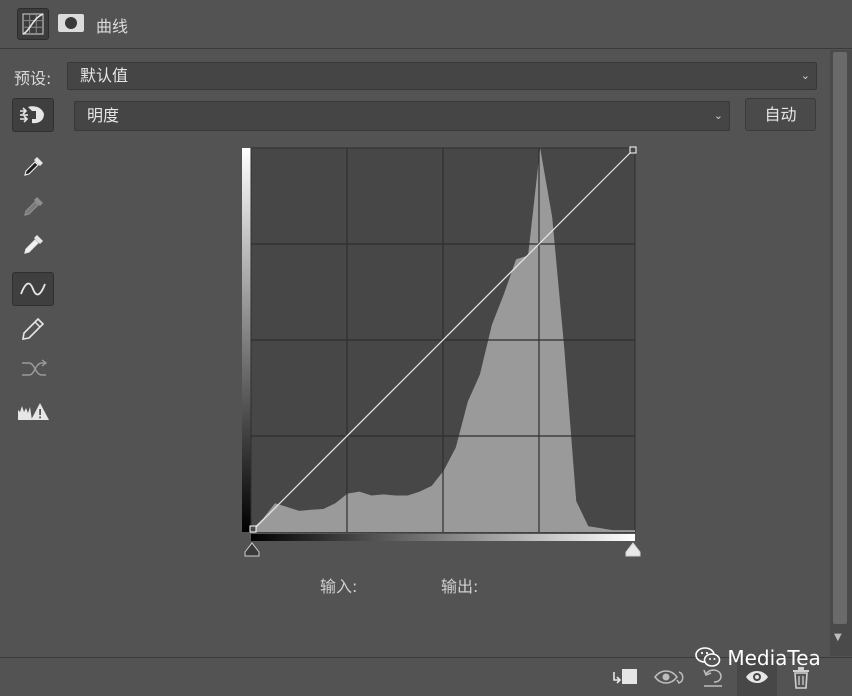 The height and width of the screenshot is (696, 852). What do you see at coordinates (780, 114) in the screenshot?
I see `auto-button: 自动` at bounding box center [780, 114].